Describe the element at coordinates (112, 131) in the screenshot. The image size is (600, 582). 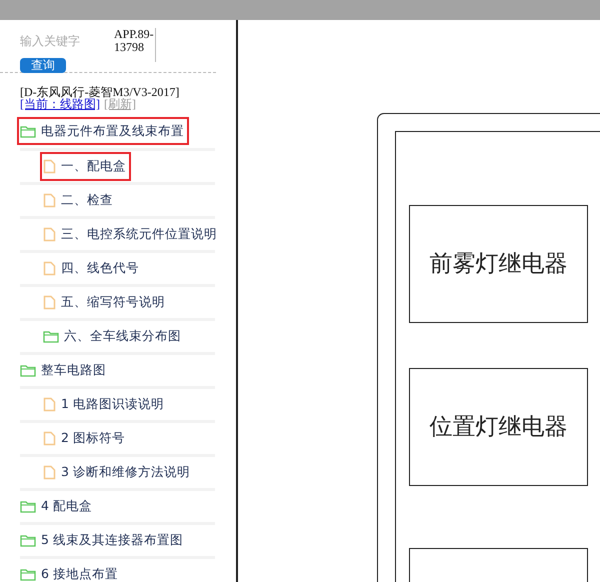
I see `tree-item: 电器元件布置及线束布置` at that location.